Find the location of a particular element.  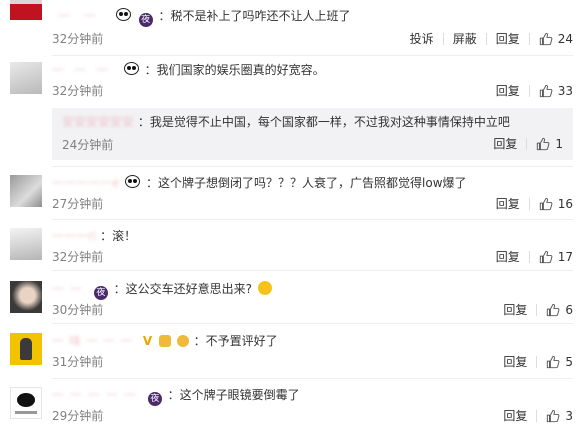

like-button: 33 is located at coordinates (556, 91).